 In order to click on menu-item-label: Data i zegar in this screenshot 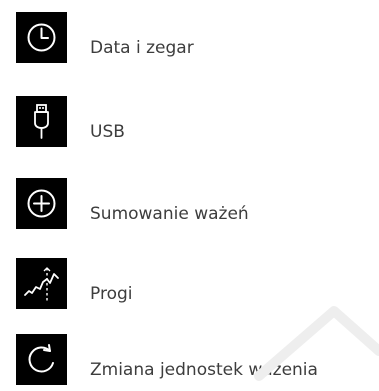, I will do `click(142, 48)`.